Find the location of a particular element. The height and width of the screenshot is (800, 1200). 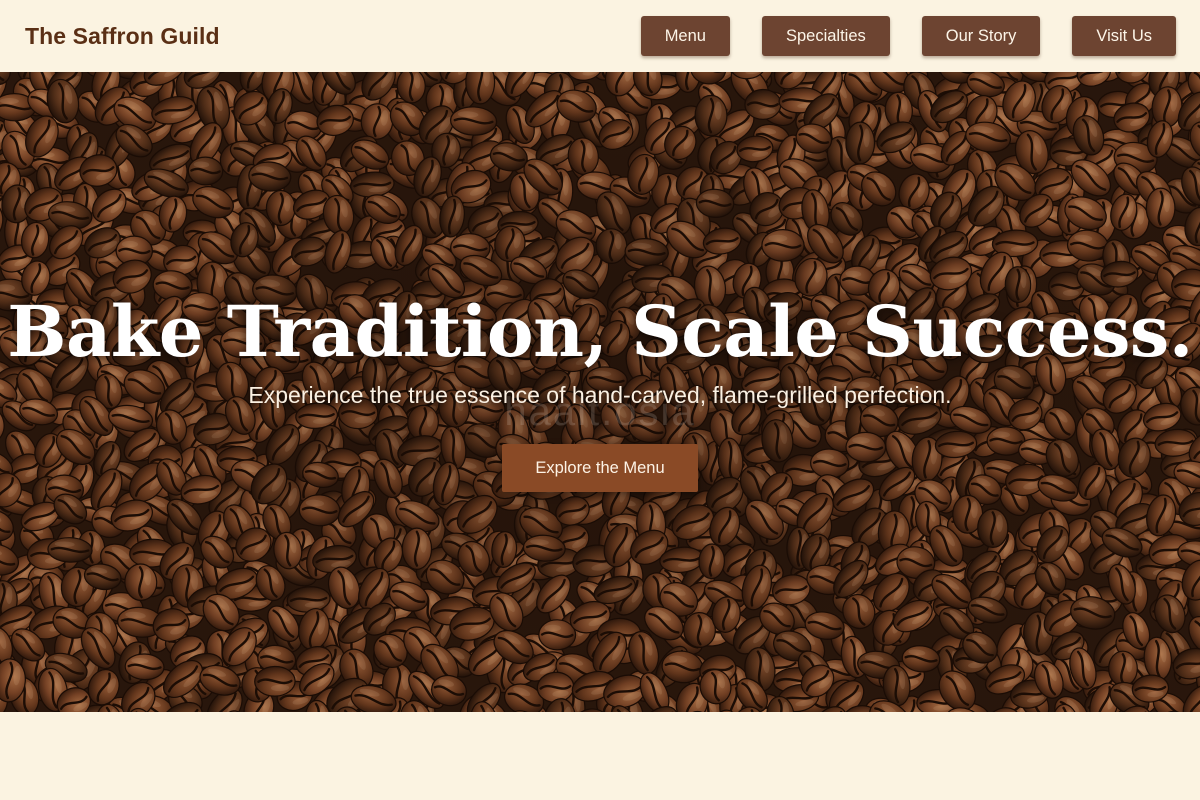

explore-menu-button: Explore the Menu is located at coordinates (600, 468).